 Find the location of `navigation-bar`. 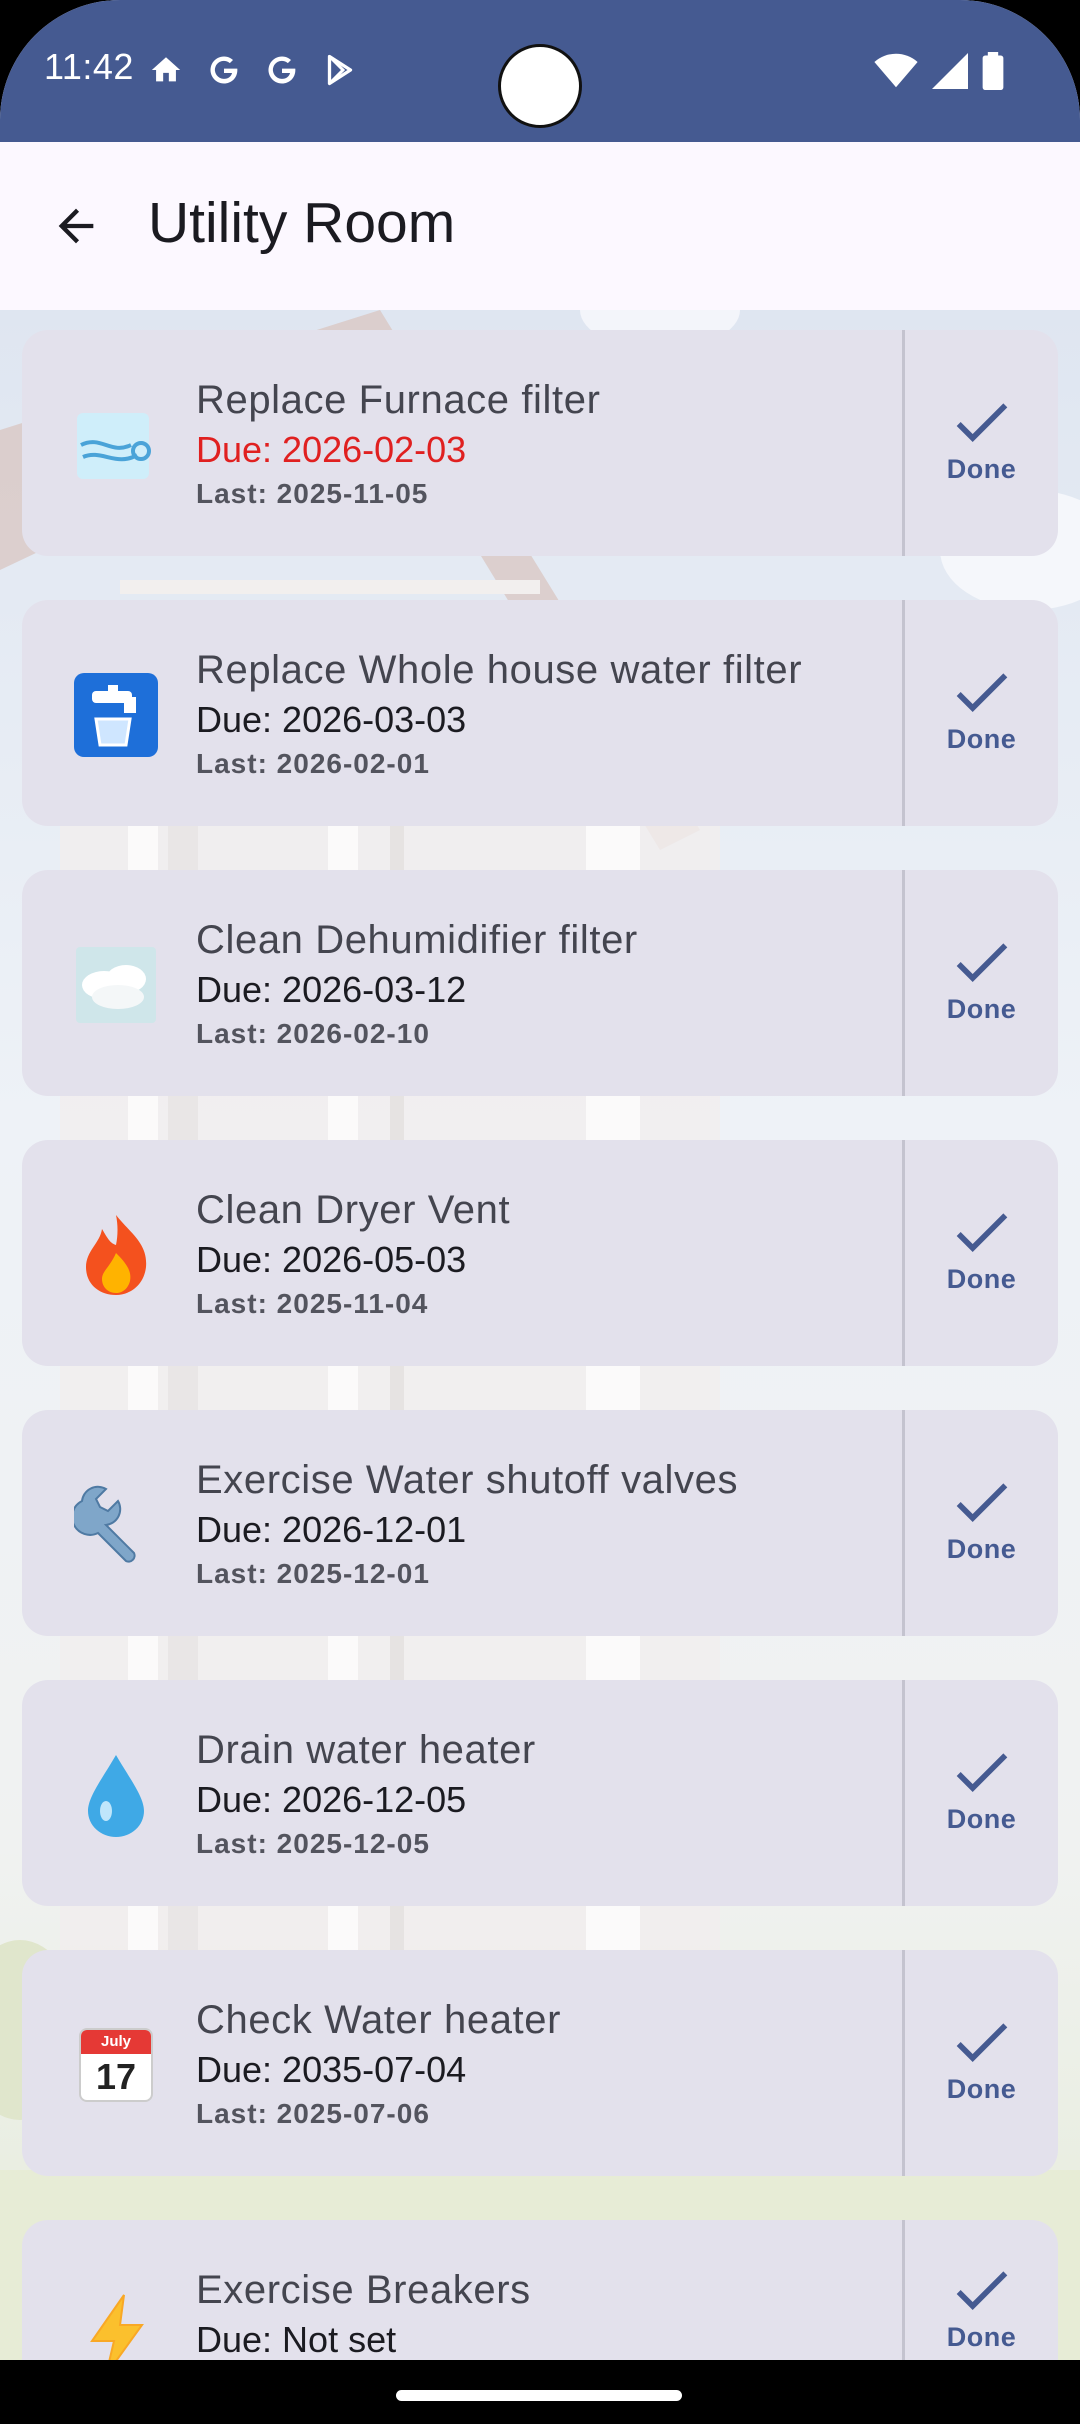

navigation-bar is located at coordinates (540, 2392).